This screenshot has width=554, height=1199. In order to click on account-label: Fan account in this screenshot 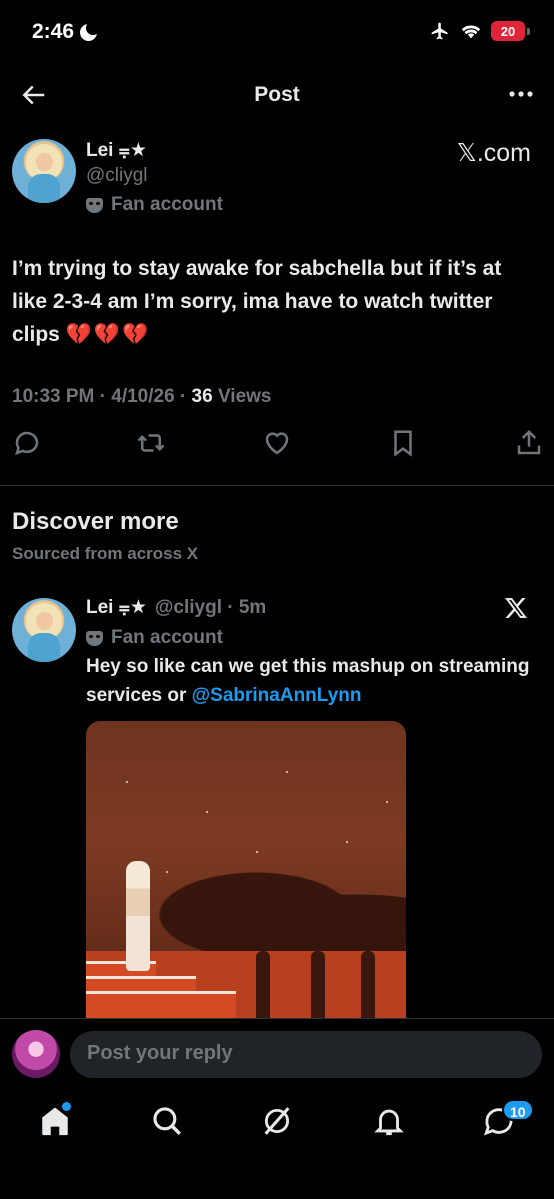, I will do `click(154, 205)`.